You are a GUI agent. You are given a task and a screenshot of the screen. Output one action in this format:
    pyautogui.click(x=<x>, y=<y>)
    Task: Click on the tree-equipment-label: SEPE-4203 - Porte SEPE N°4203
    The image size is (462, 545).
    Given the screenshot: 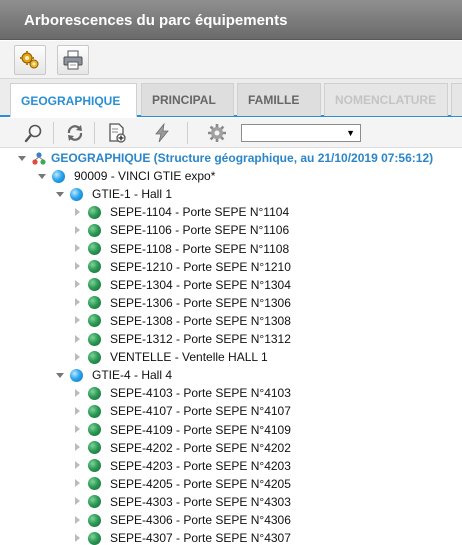 What is the action you would take?
    pyautogui.click(x=200, y=465)
    